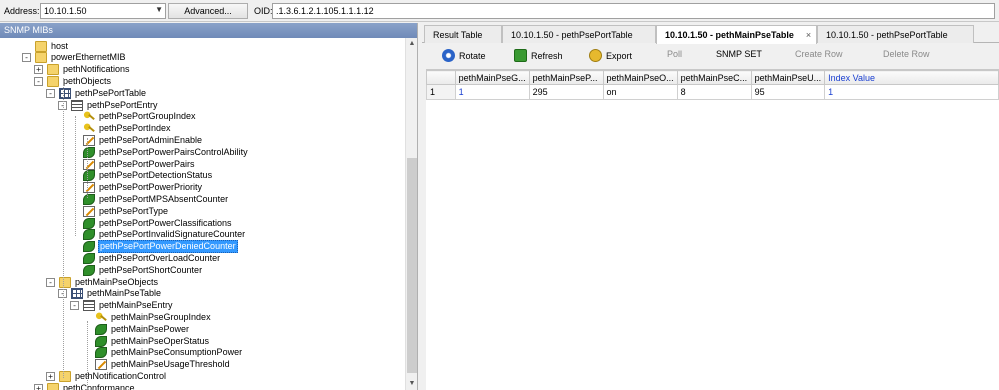 This screenshot has width=999, height=390. Describe the element at coordinates (808, 35) in the screenshot. I see `close-icon: ×` at that location.